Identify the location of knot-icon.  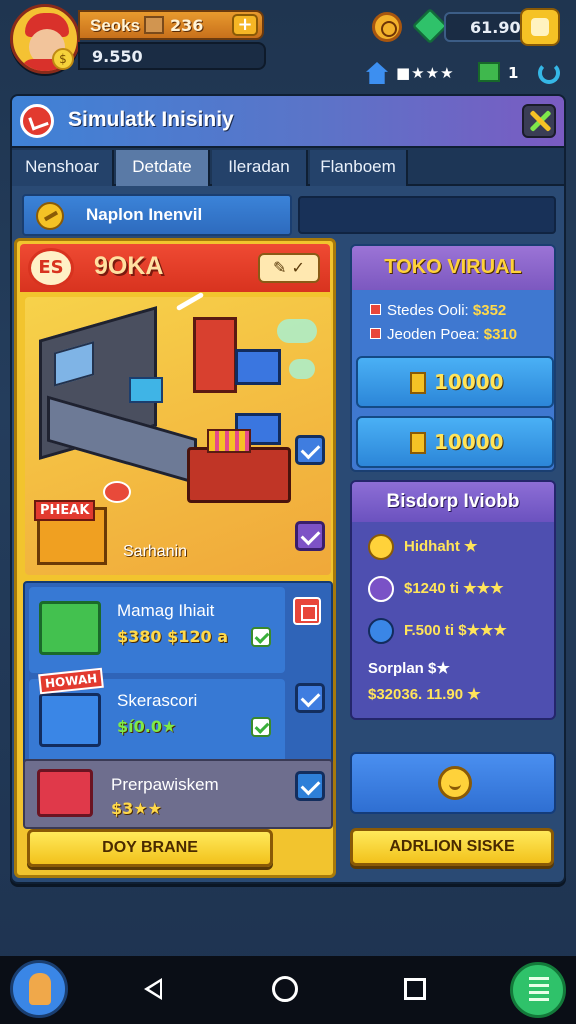
(381, 589).